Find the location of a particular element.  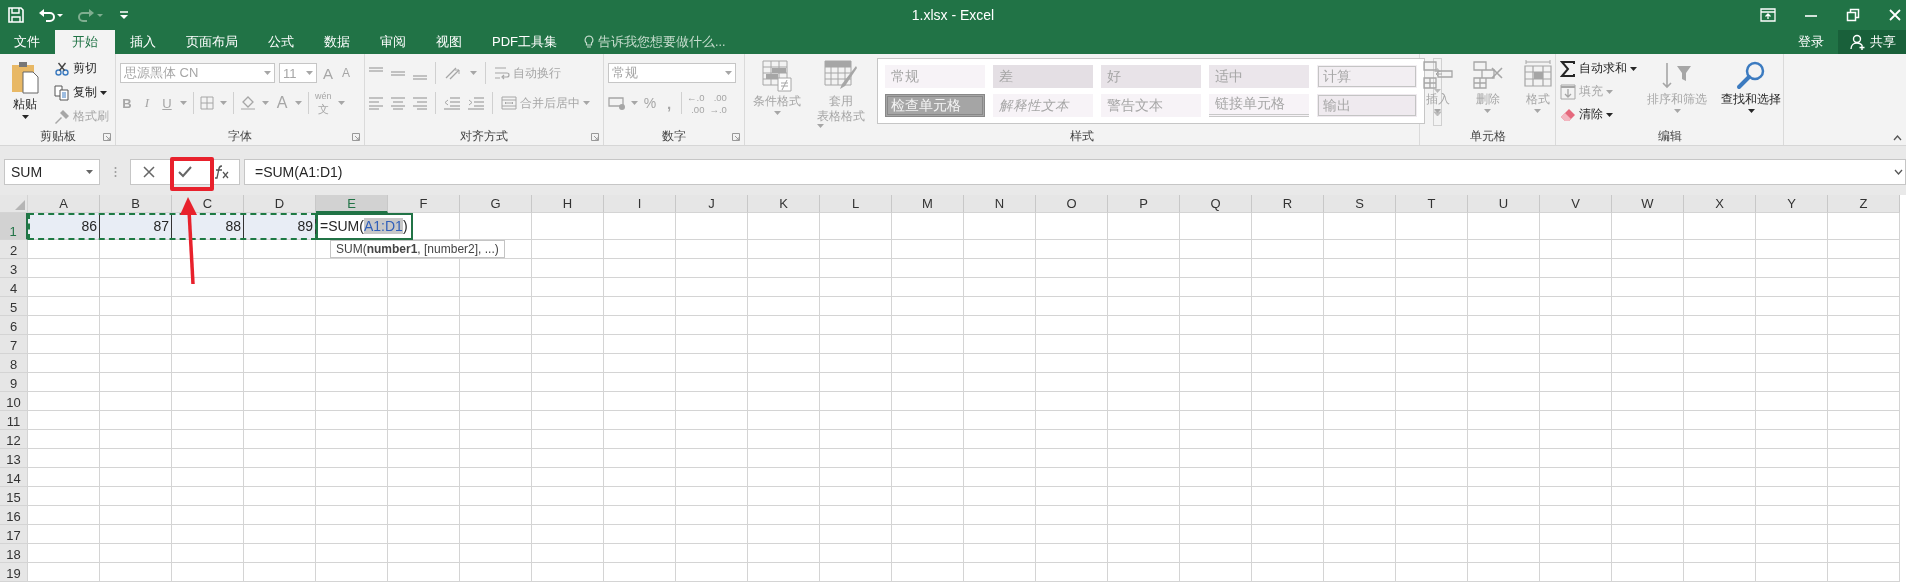

row-header: 5 is located at coordinates (14, 306).